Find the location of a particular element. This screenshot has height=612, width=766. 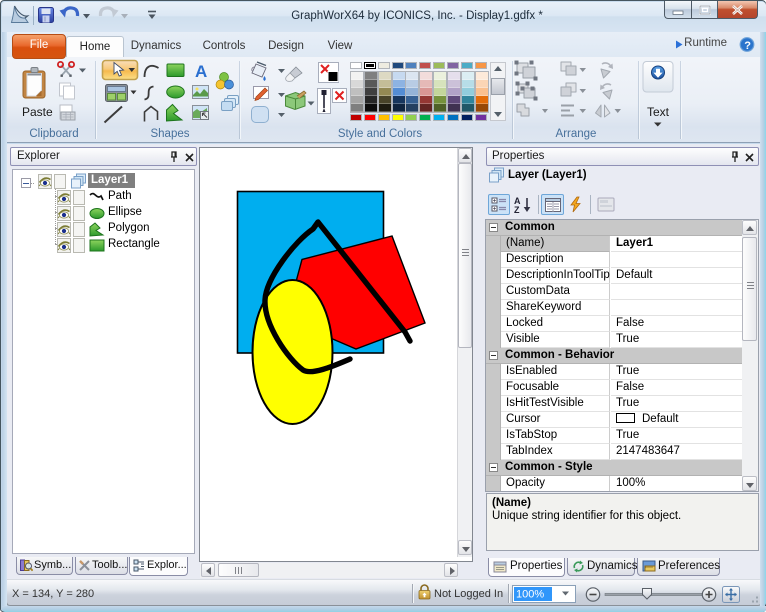

svg-text: A is located at coordinates (201, 71).